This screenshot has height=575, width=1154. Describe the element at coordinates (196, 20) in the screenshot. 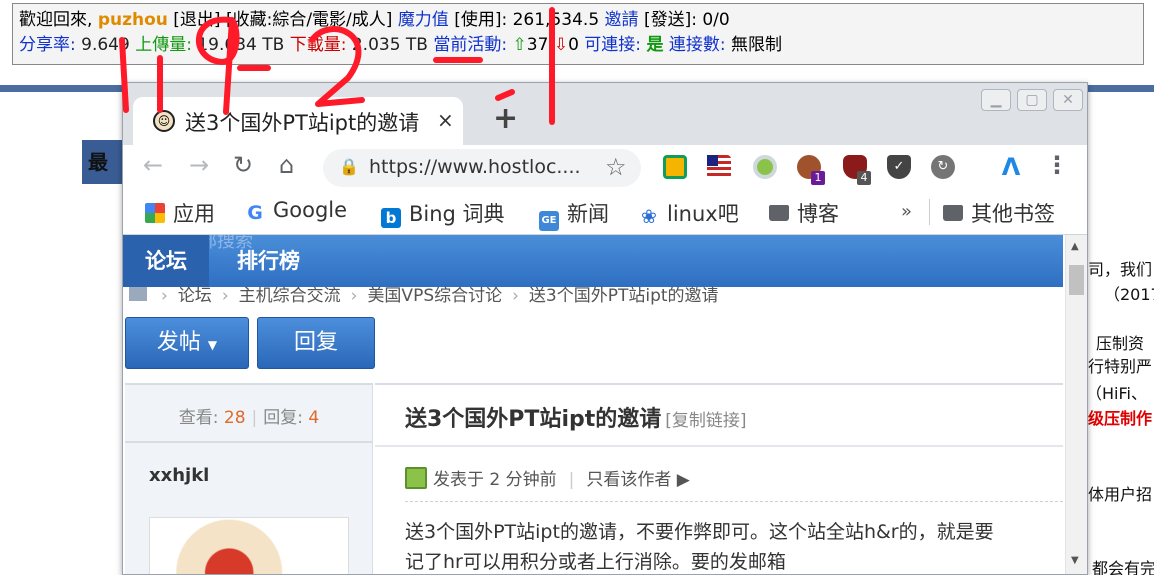

I see `logout-link: [退出]` at that location.